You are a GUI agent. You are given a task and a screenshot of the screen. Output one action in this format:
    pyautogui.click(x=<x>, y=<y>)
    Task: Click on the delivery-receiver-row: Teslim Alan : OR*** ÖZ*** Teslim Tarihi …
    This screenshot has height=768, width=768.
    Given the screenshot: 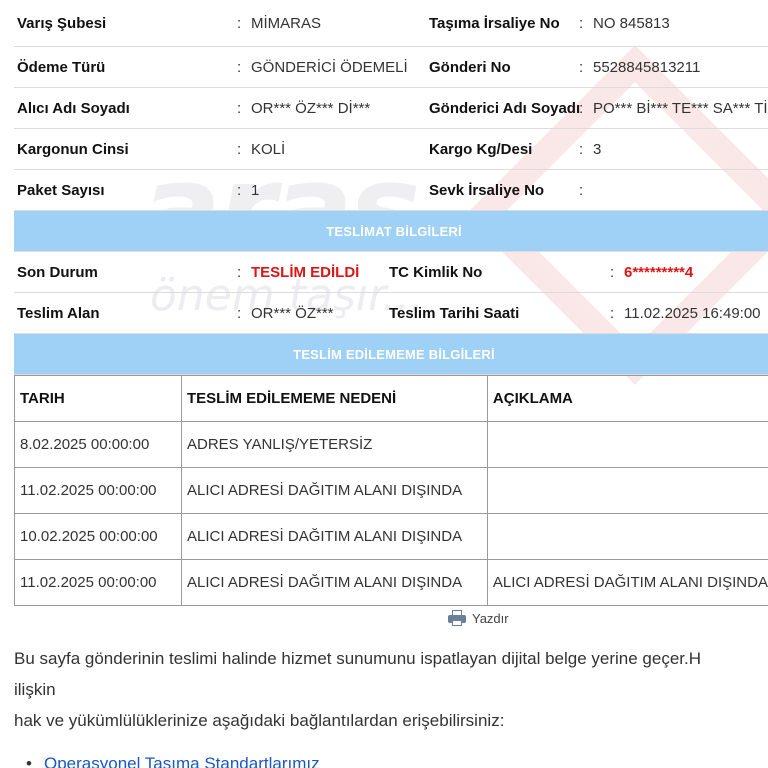 What is the action you would take?
    pyautogui.click(x=391, y=313)
    